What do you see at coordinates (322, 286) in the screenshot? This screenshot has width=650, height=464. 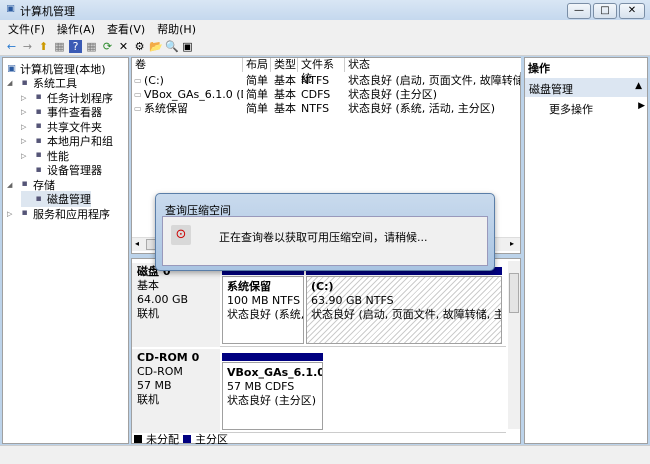 I see `partition-name: (C:)` at bounding box center [322, 286].